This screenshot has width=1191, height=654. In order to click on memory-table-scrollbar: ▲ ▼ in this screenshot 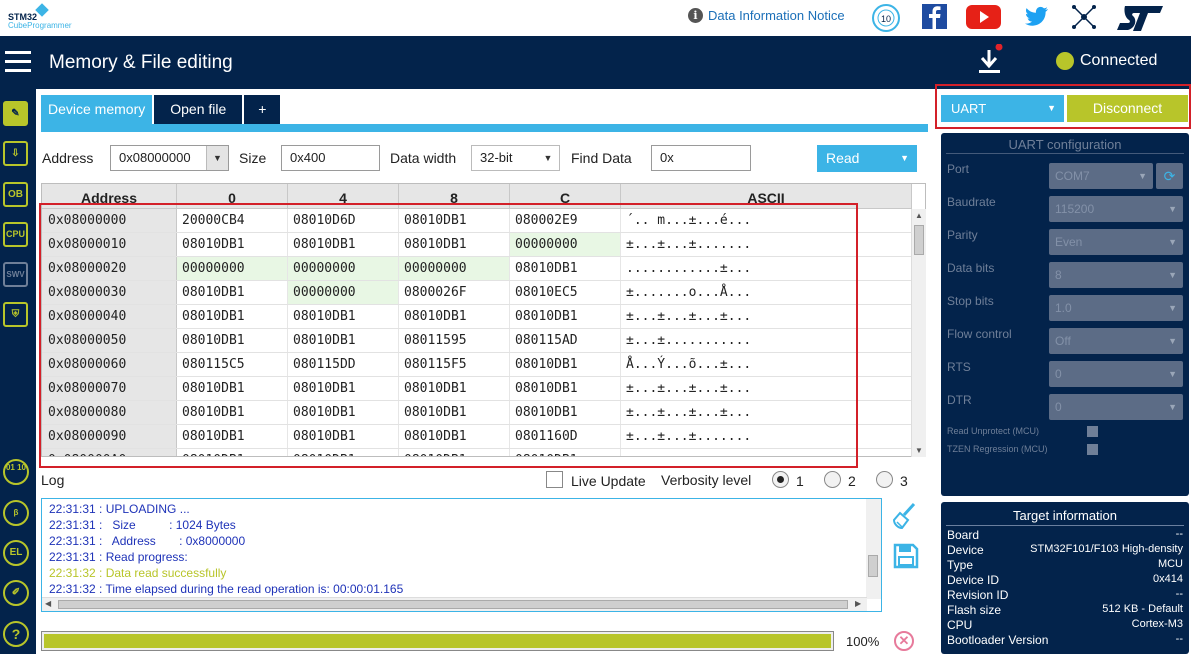, I will do `click(918, 333)`.